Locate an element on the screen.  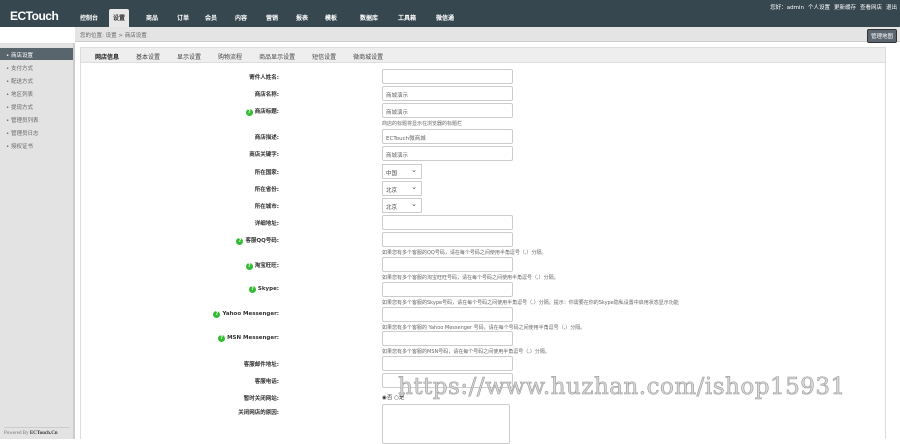
tab-4: 商品显示设置 is located at coordinates (277, 54).